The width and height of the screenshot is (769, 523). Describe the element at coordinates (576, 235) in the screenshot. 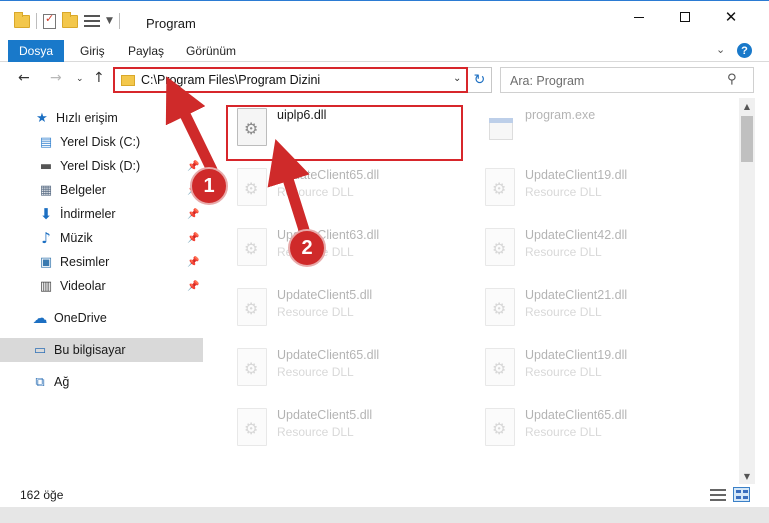

I see `file-name: UpdateClient42.dll` at that location.